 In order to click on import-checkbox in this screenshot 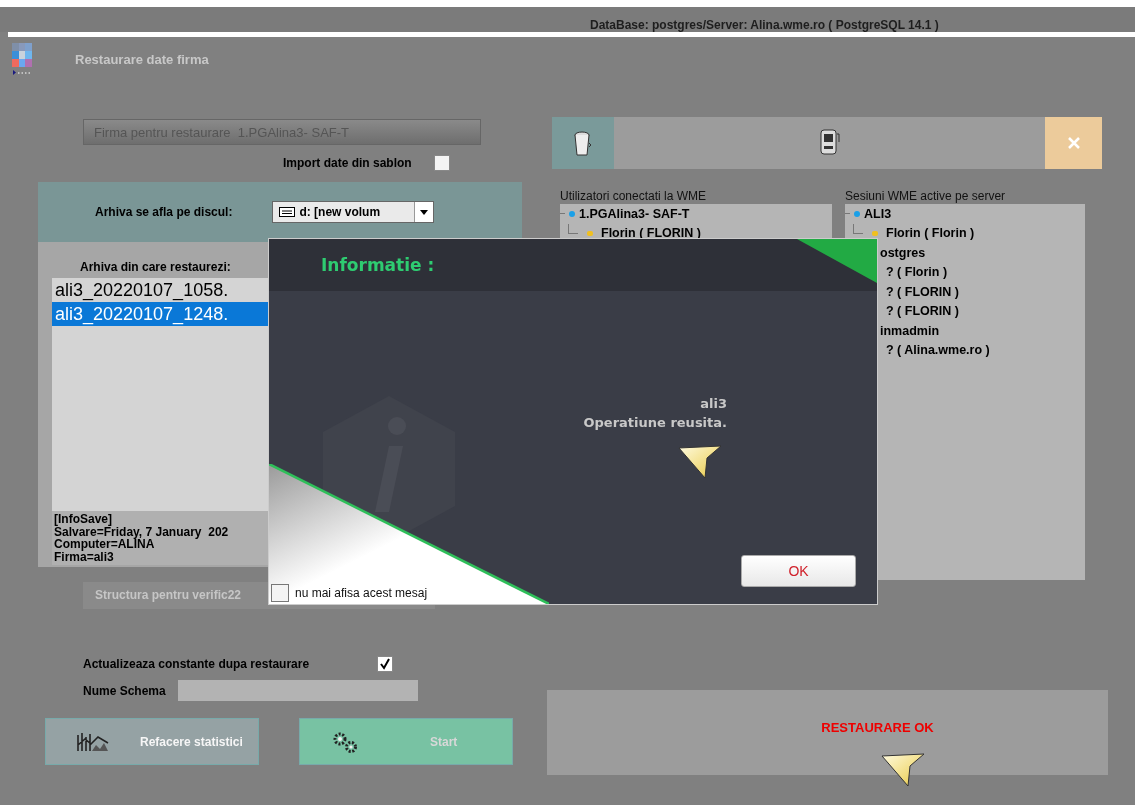, I will do `click(441, 163)`.